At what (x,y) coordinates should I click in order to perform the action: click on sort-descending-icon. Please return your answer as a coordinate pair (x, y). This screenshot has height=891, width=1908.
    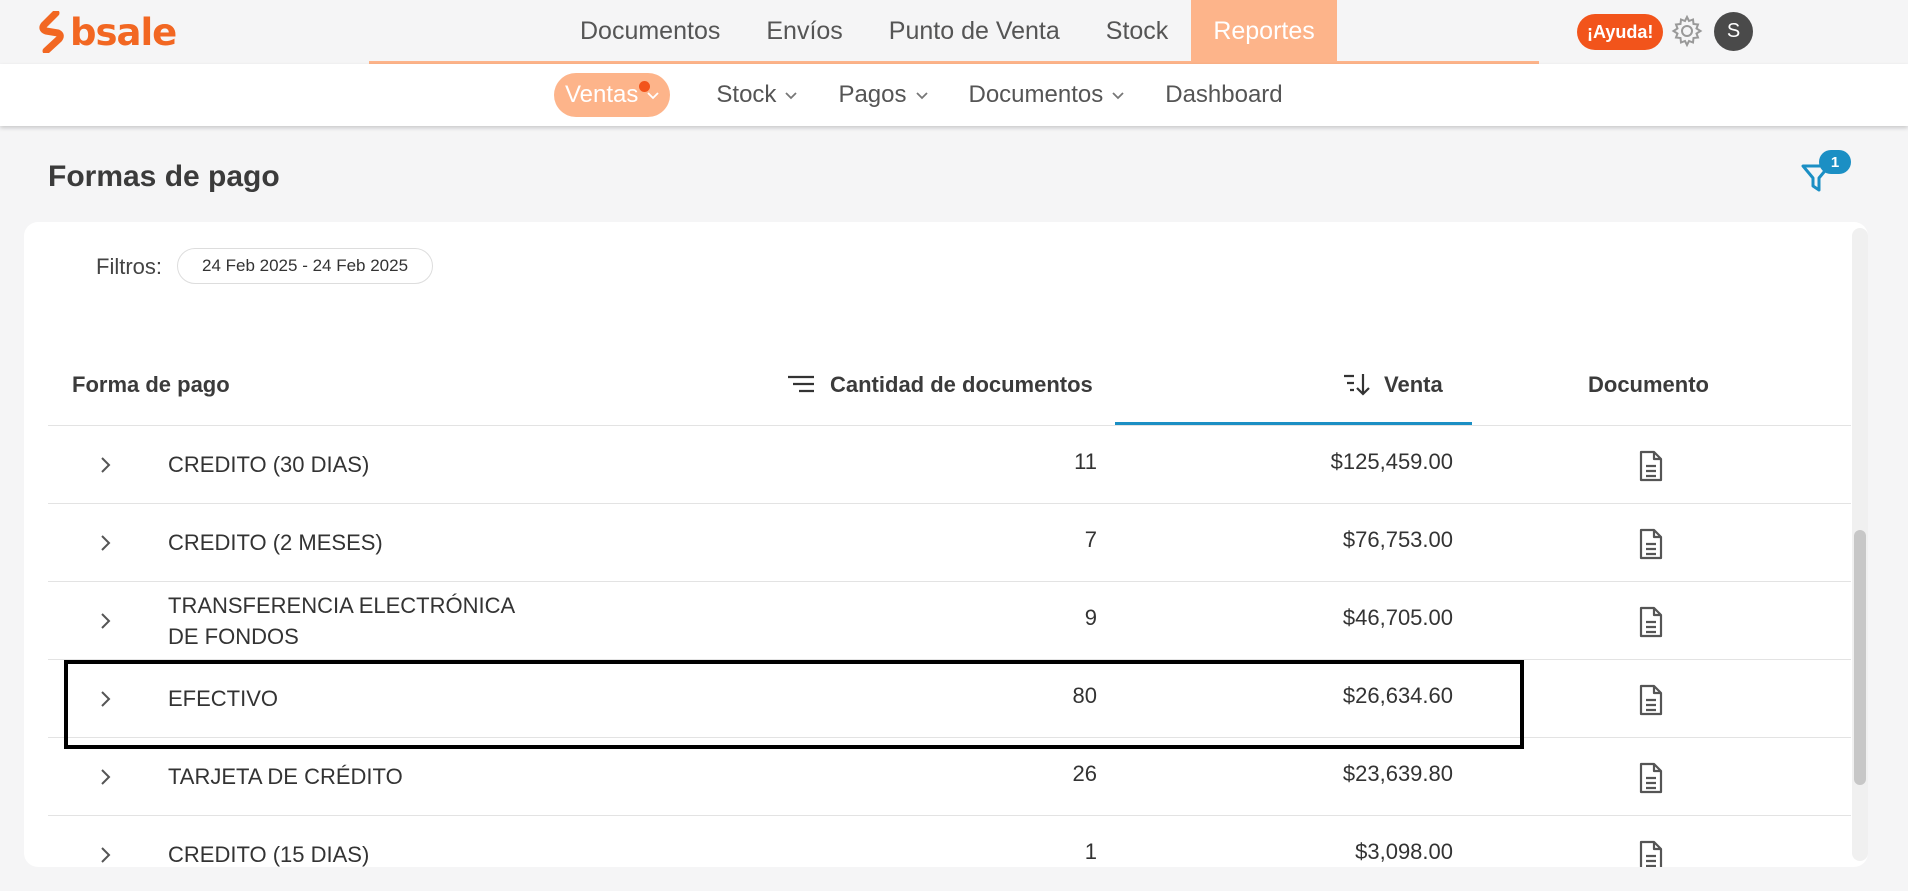
    Looking at the image, I should click on (1357, 385).